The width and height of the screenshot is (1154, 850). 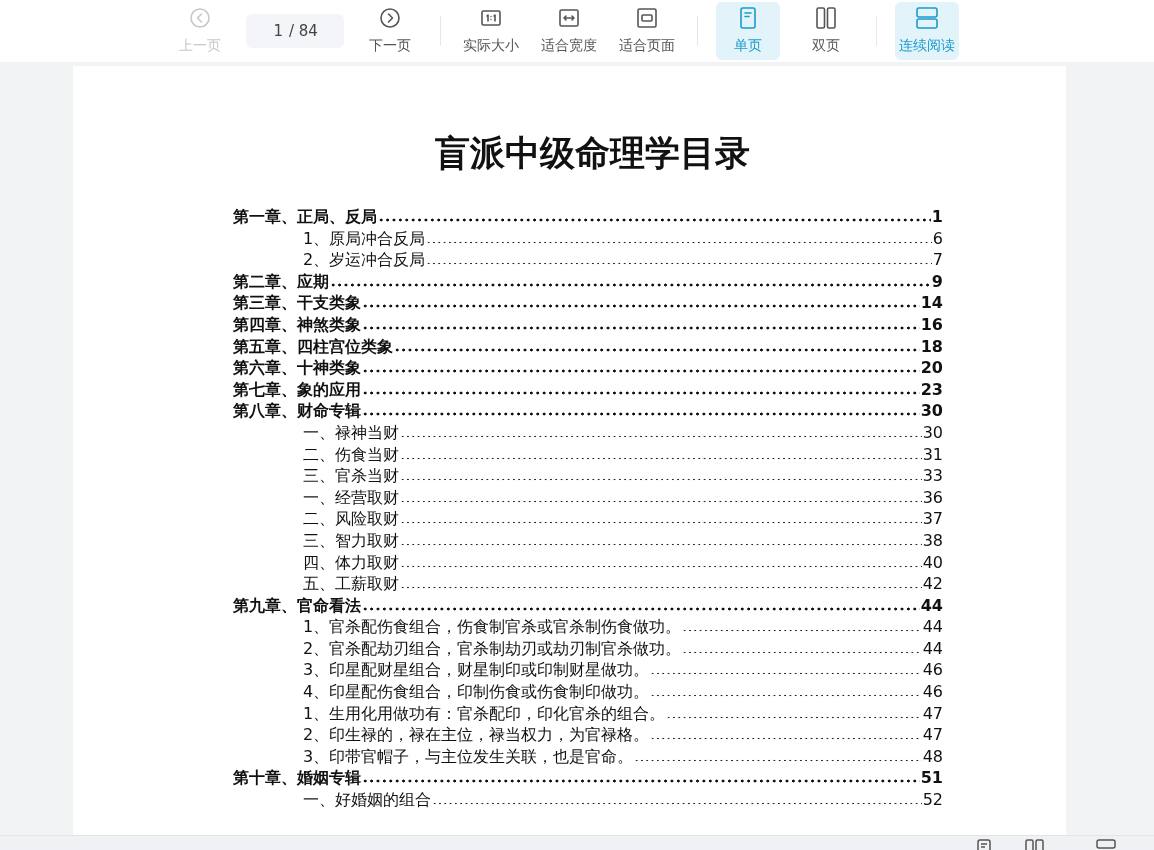 What do you see at coordinates (931, 346) in the screenshot?
I see `page-number: 18` at bounding box center [931, 346].